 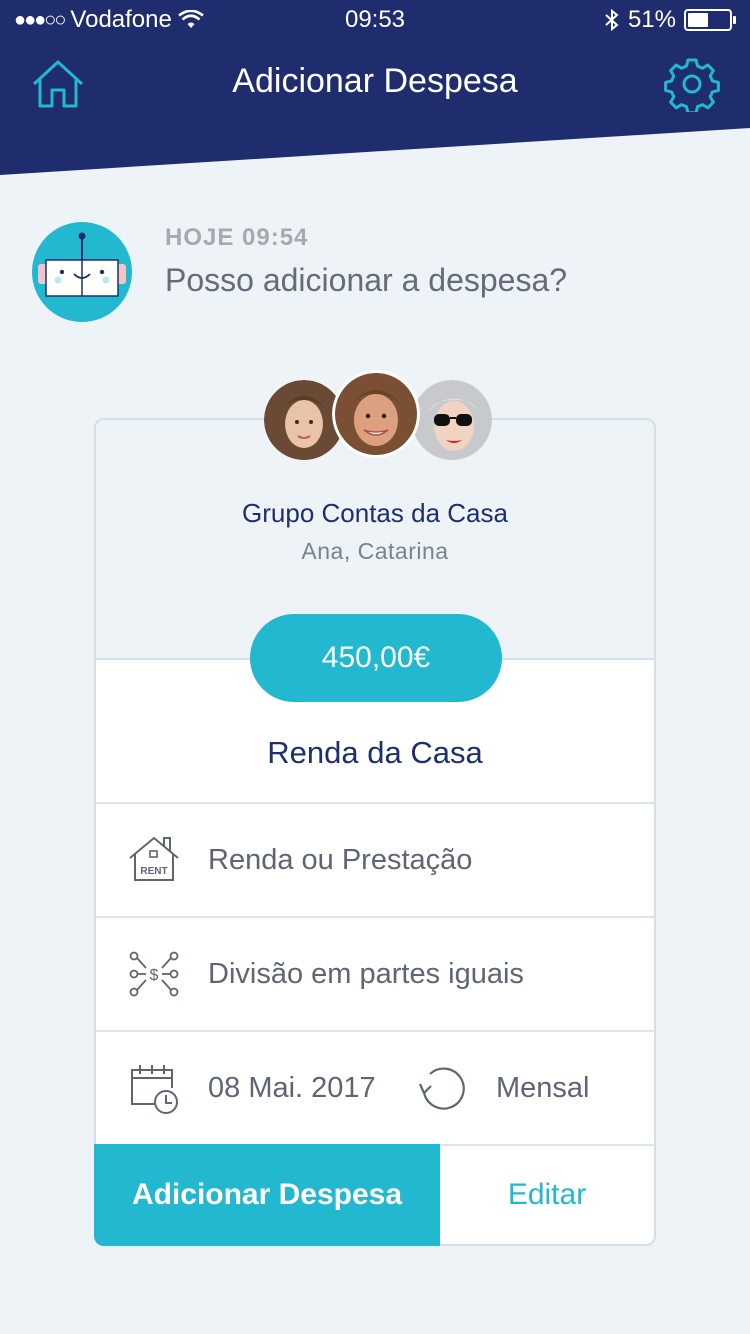 I want to click on settings-button, so click(x=692, y=85).